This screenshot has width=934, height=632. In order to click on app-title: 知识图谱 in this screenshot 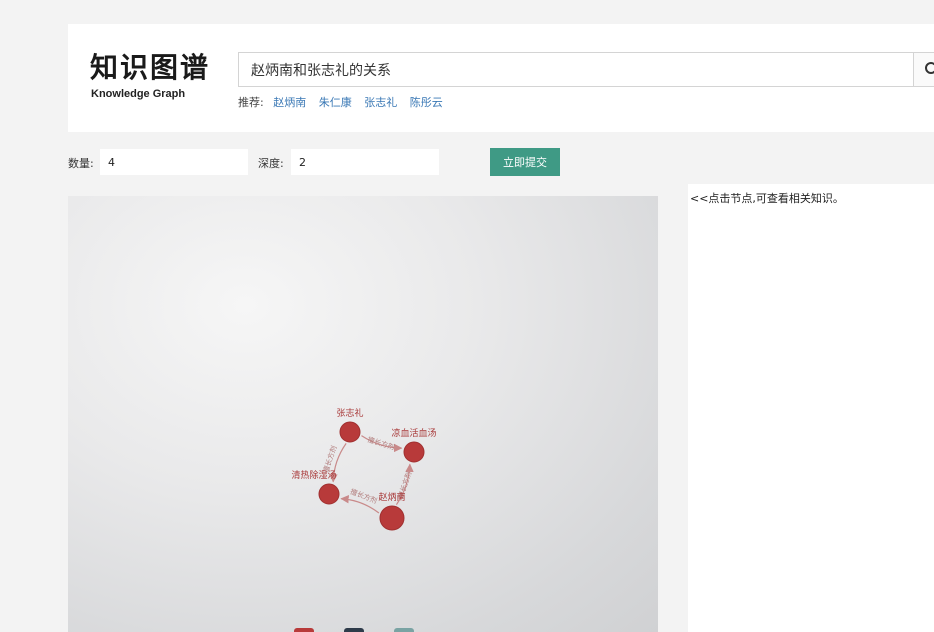, I will do `click(150, 67)`.